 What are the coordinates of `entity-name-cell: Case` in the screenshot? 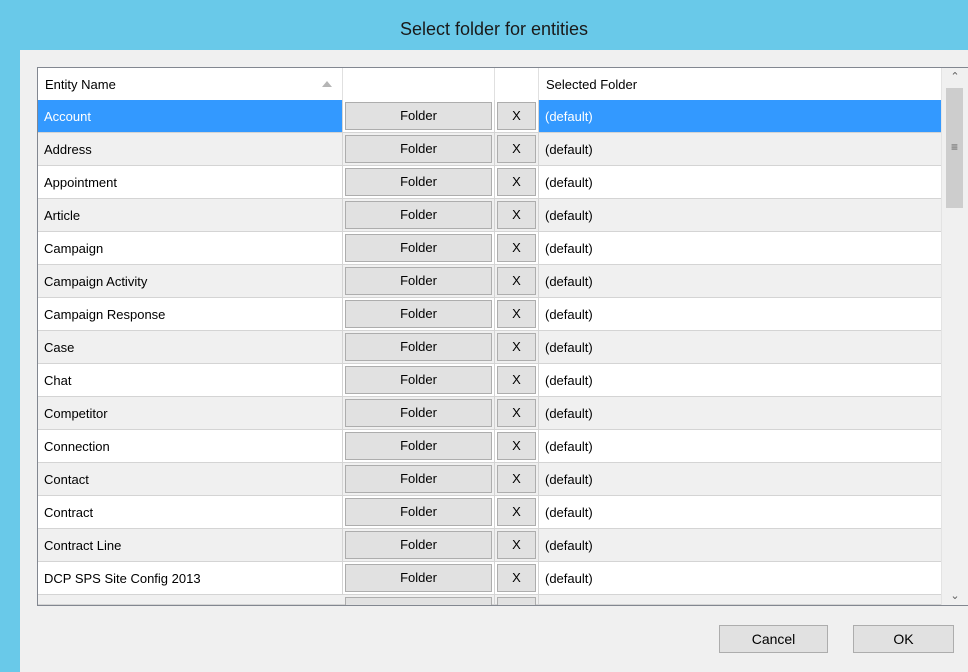 It's located at (190, 347).